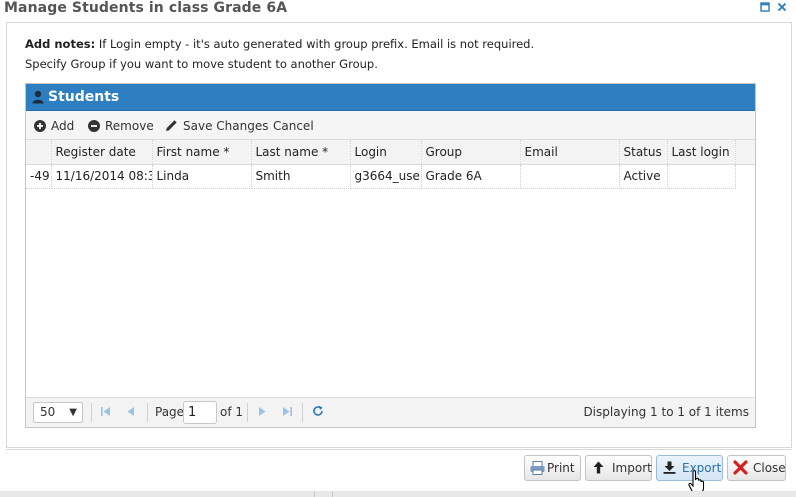  Describe the element at coordinates (60, 44) in the screenshot. I see `notes-label: Add notes:` at that location.